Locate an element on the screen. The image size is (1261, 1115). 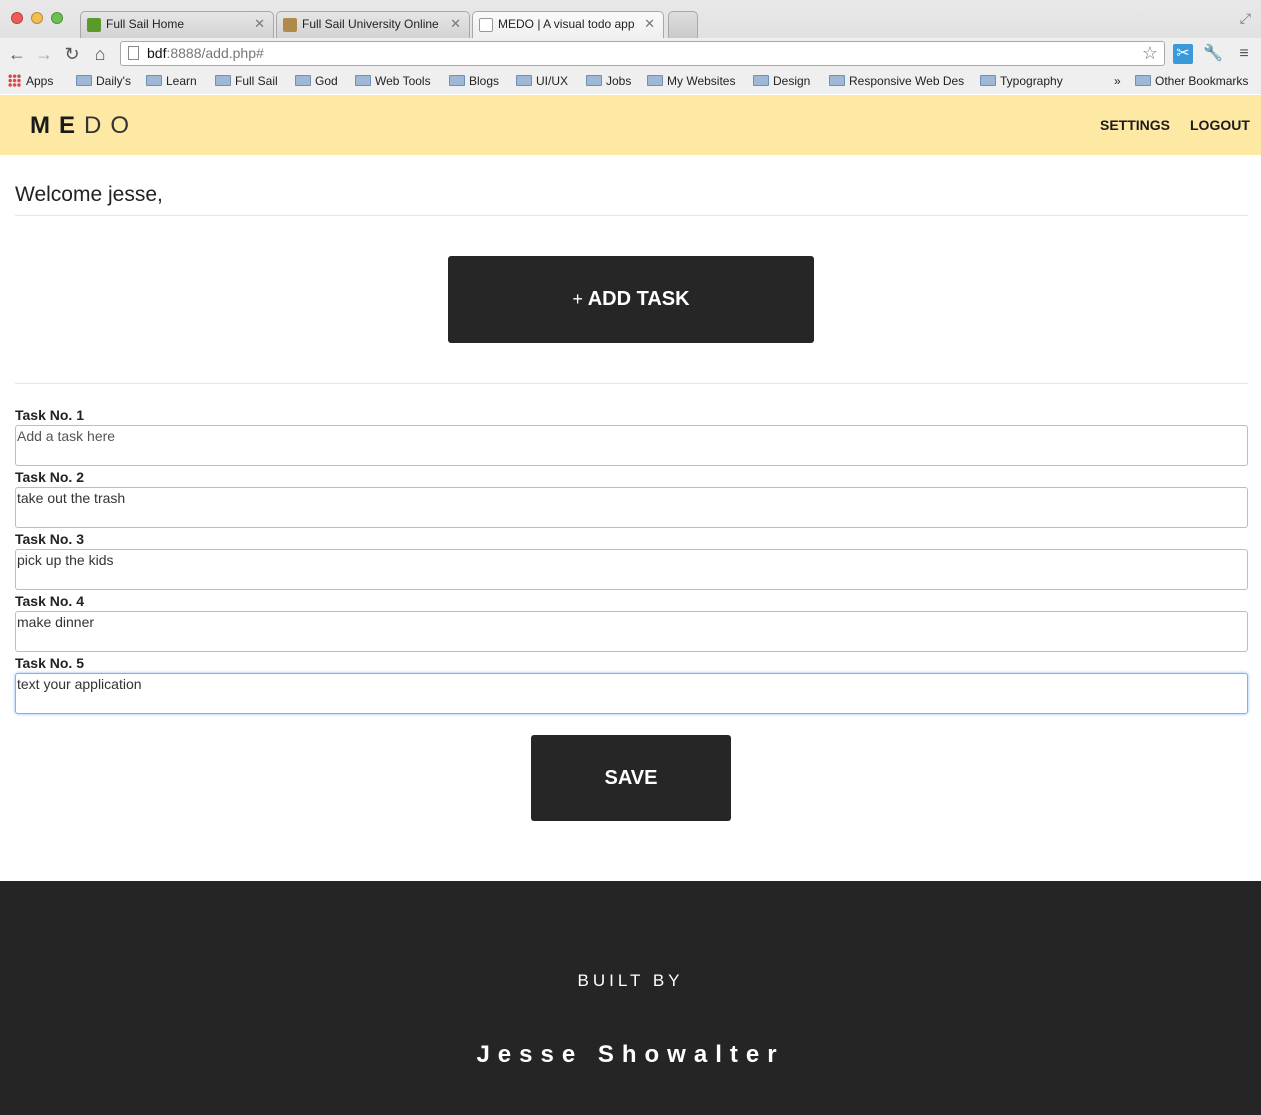
browser-tab-full-sail-online: Full Sail University Online ✕ is located at coordinates (373, 24).